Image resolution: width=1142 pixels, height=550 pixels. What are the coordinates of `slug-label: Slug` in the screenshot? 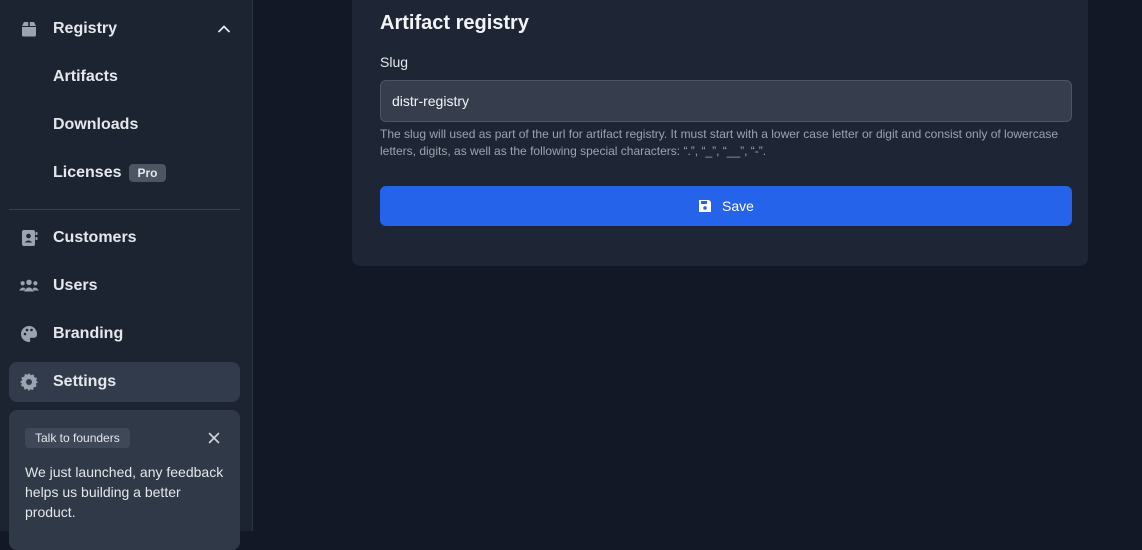 It's located at (394, 62).